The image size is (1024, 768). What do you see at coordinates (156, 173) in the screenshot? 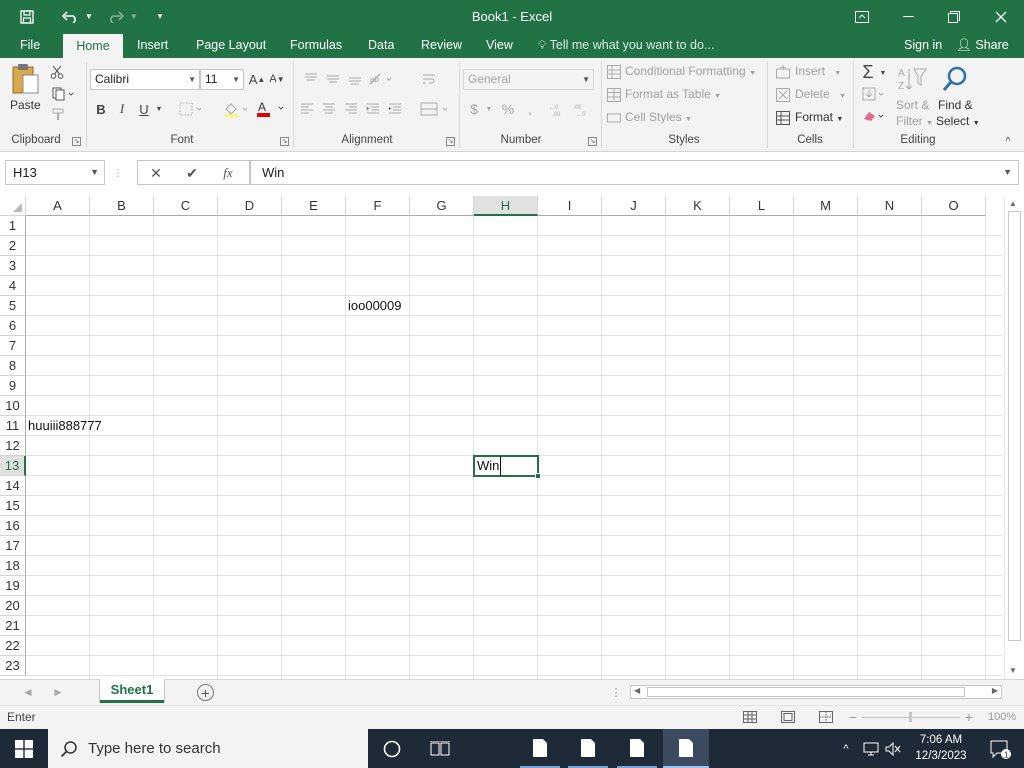
I see `cancel-entry-icon: ✕` at bounding box center [156, 173].